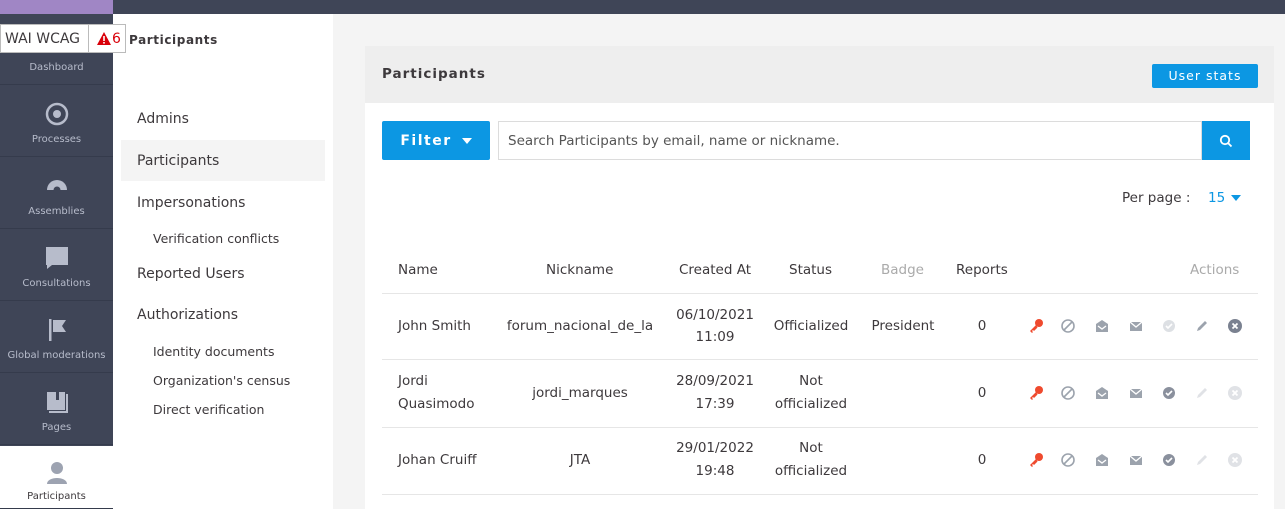 The width and height of the screenshot is (1285, 509). Describe the element at coordinates (715, 381) in the screenshot. I see `cell-created-date: 28/09/2021` at that location.